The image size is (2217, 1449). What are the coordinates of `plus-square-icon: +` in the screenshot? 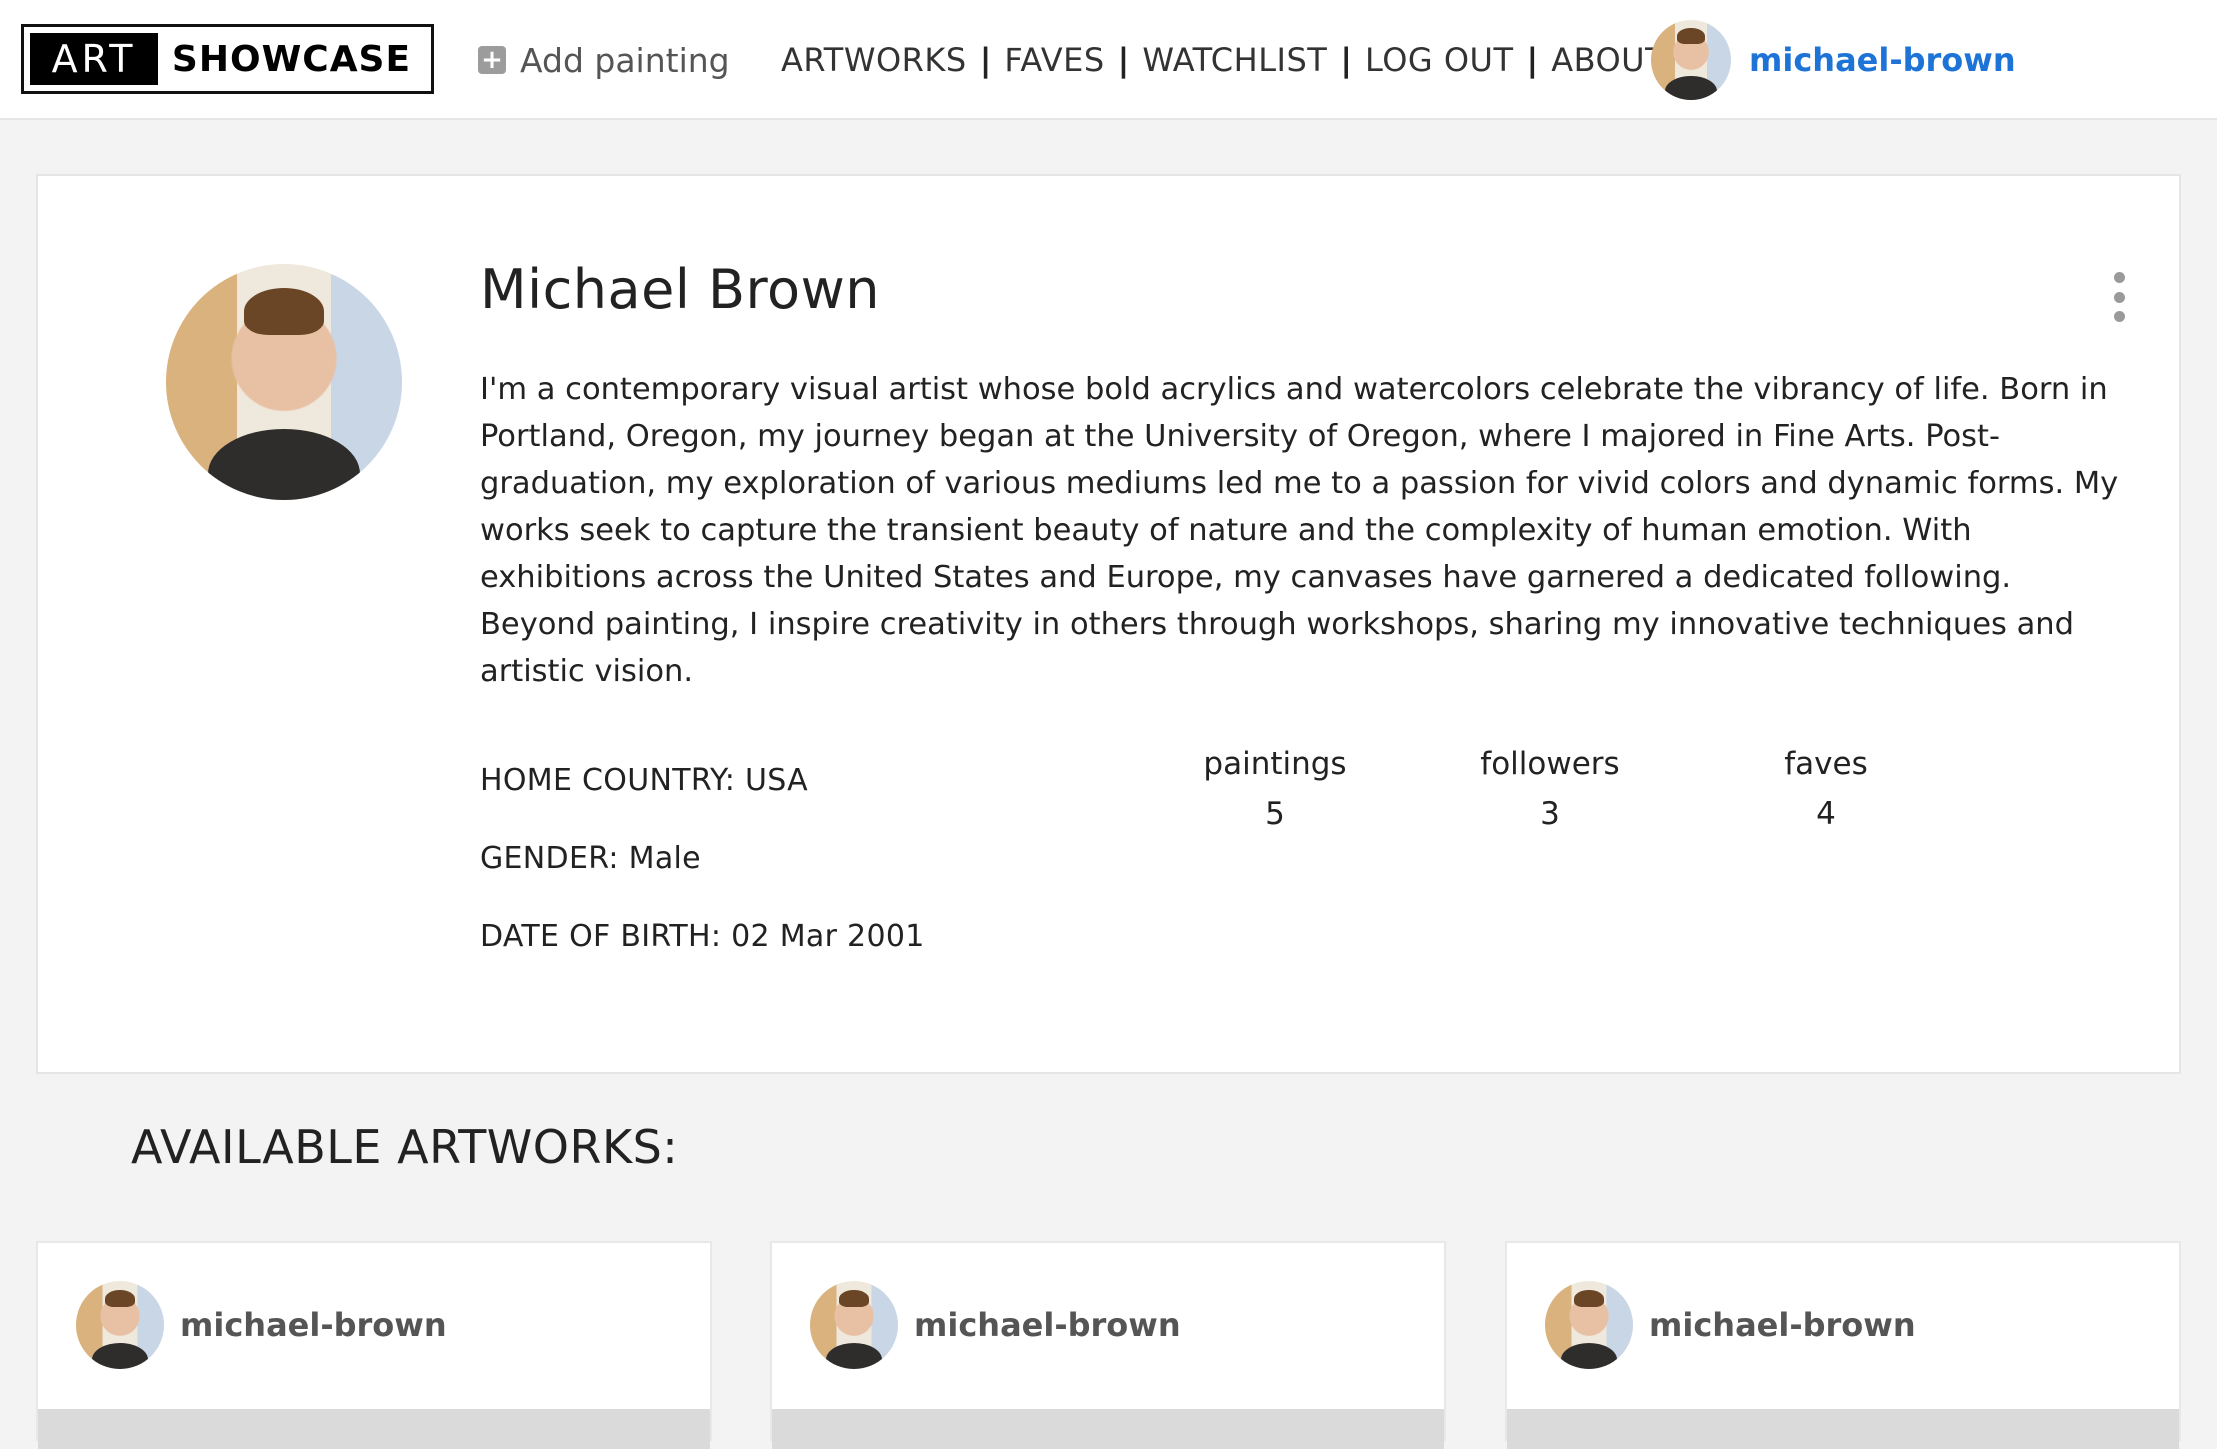 It's located at (492, 60).